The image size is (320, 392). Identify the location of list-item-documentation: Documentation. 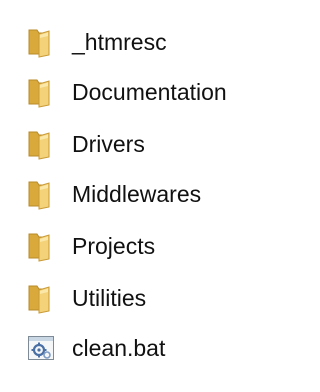
(158, 92).